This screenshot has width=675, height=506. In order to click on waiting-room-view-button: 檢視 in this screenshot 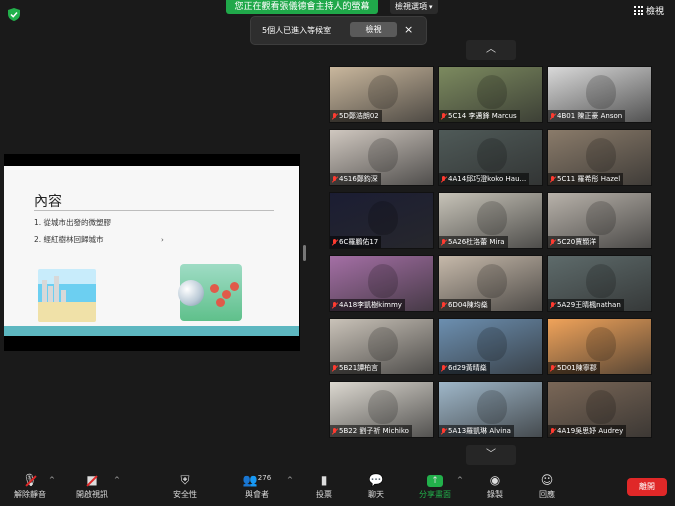, I will do `click(373, 29)`.